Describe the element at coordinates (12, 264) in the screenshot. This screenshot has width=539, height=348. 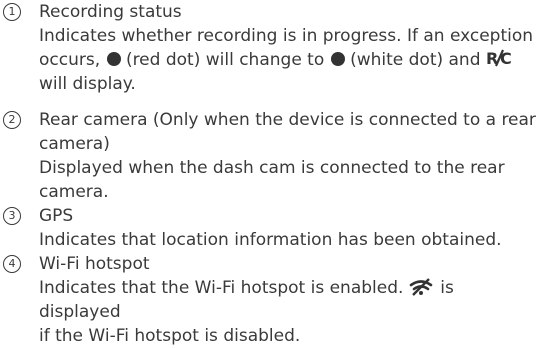
I see `item-number: 4` at that location.